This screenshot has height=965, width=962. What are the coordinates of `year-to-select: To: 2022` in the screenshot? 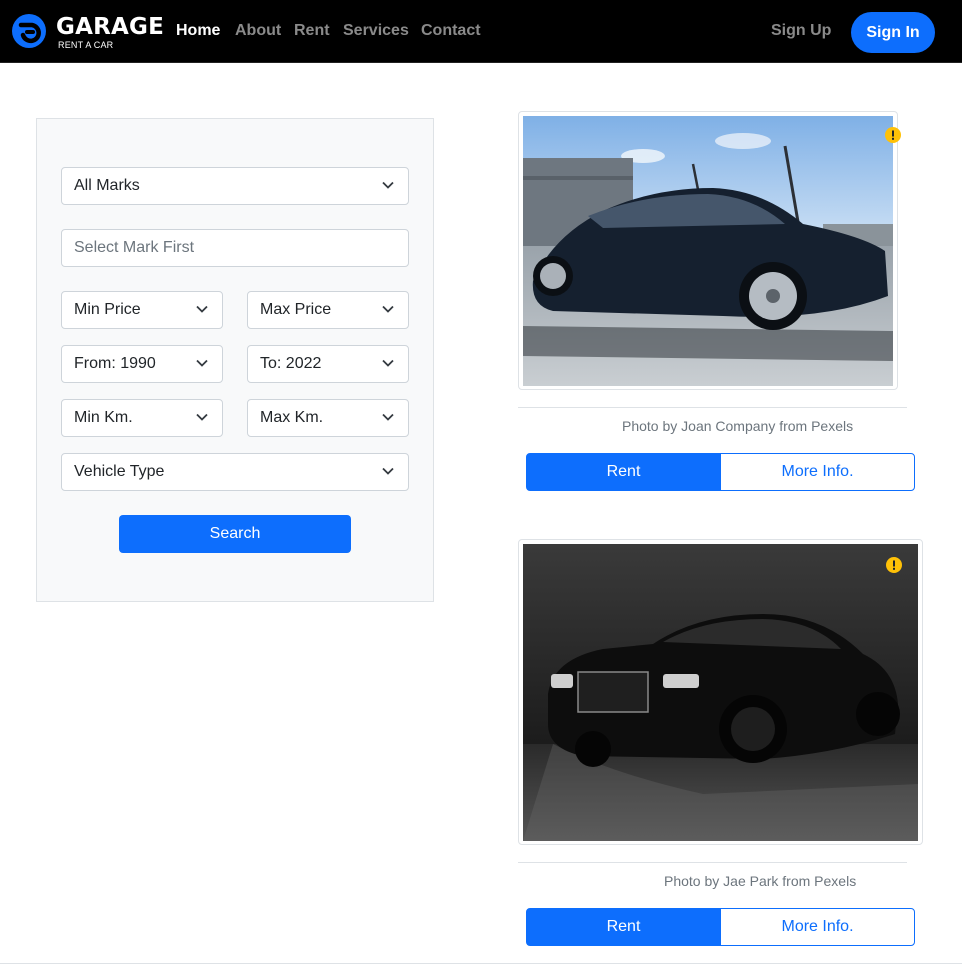 It's located at (328, 364).